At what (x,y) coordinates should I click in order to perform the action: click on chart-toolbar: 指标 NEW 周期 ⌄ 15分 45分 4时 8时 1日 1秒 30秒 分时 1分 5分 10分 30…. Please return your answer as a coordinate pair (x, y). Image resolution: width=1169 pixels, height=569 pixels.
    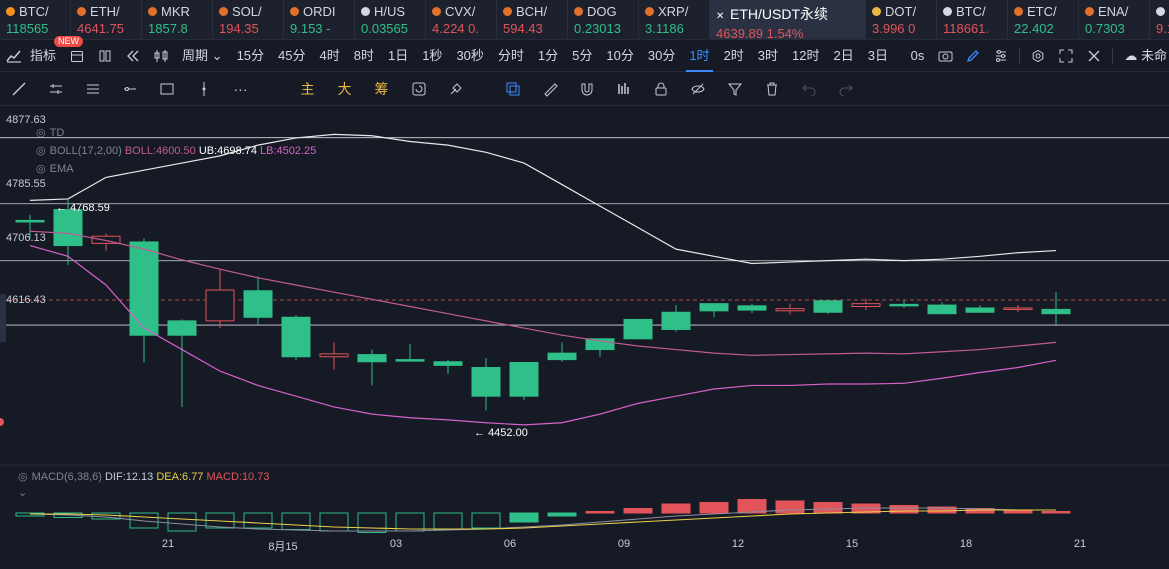
    Looking at the image, I should click on (584, 53).